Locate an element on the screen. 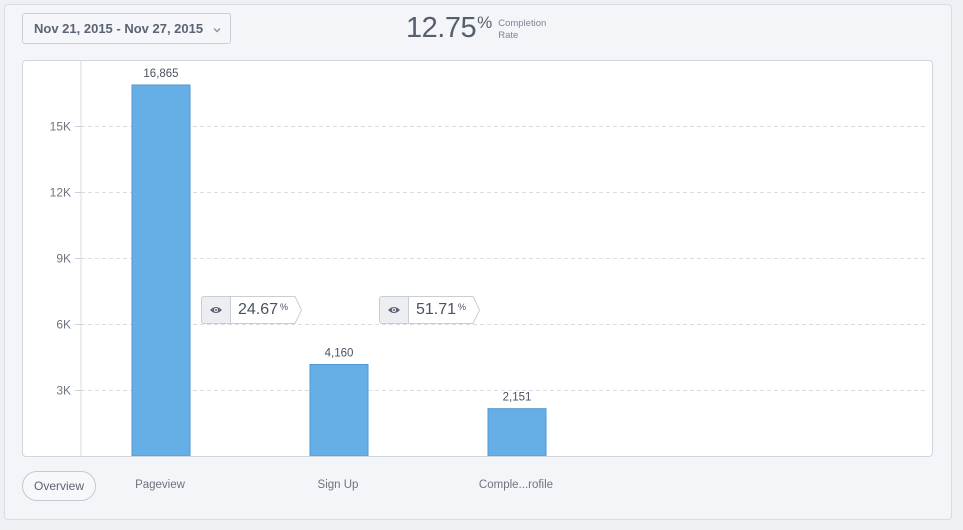 This screenshot has height=530, width=963. chevron-down-icon is located at coordinates (217, 30).